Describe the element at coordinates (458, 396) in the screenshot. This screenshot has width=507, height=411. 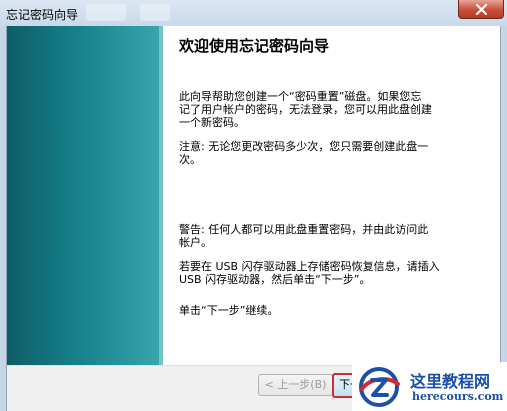
I see `watermark-url: herecours.com` at that location.